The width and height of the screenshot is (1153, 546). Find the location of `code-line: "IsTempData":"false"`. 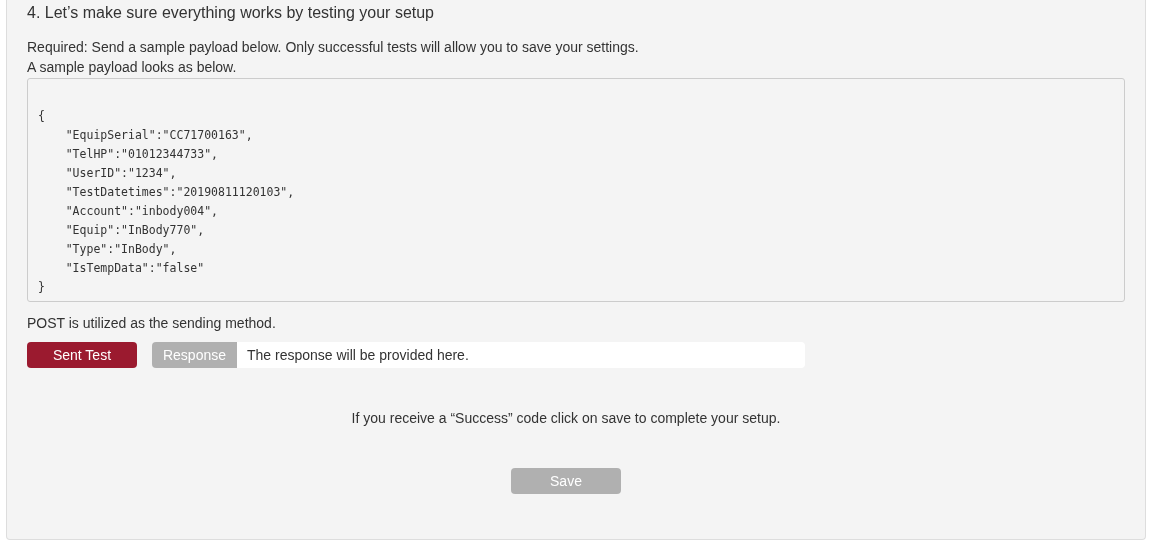

code-line: "IsTempData":"false" is located at coordinates (135, 268).